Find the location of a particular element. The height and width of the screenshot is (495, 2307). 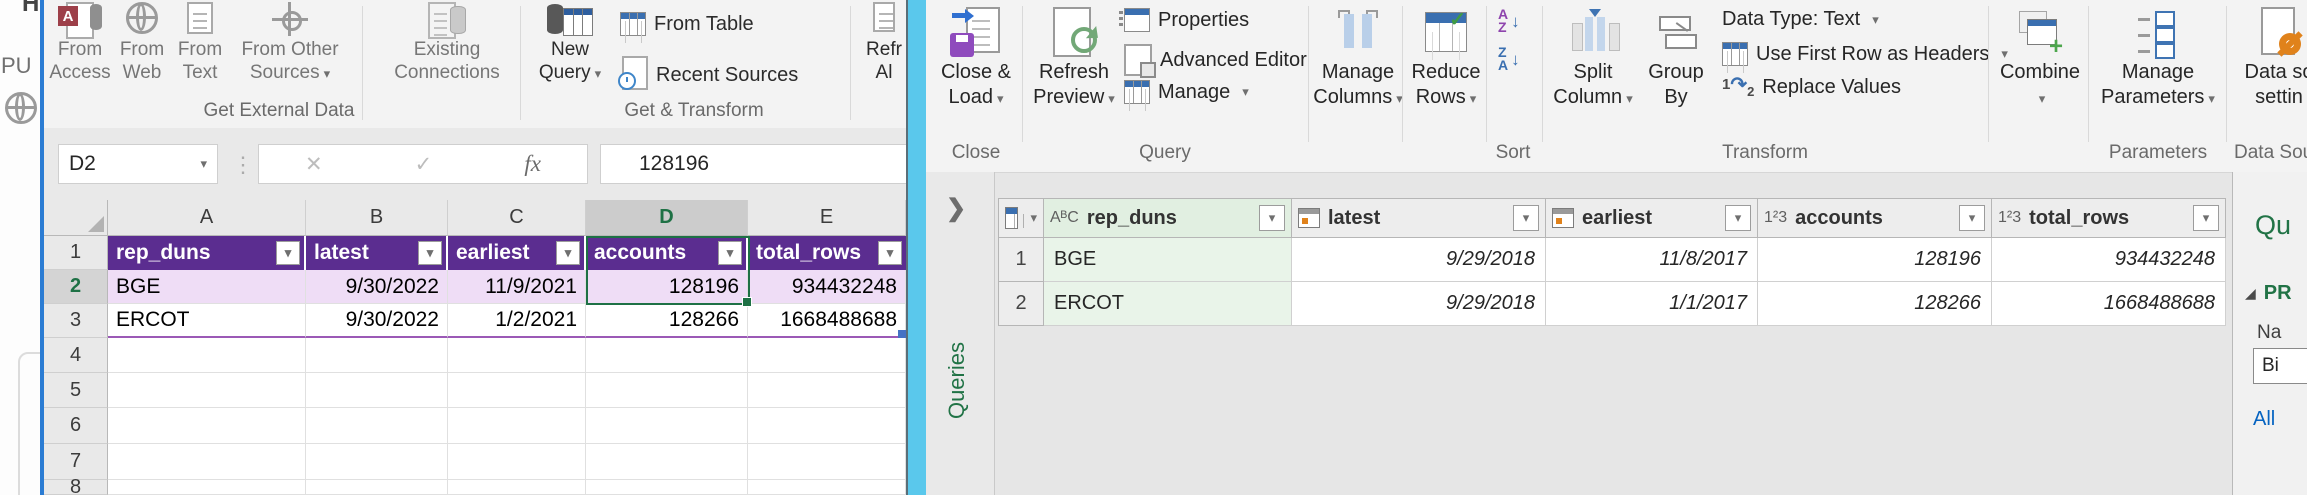

use-first-row-as-headers-button: Use First Row as Headers ▾ is located at coordinates (1865, 54).